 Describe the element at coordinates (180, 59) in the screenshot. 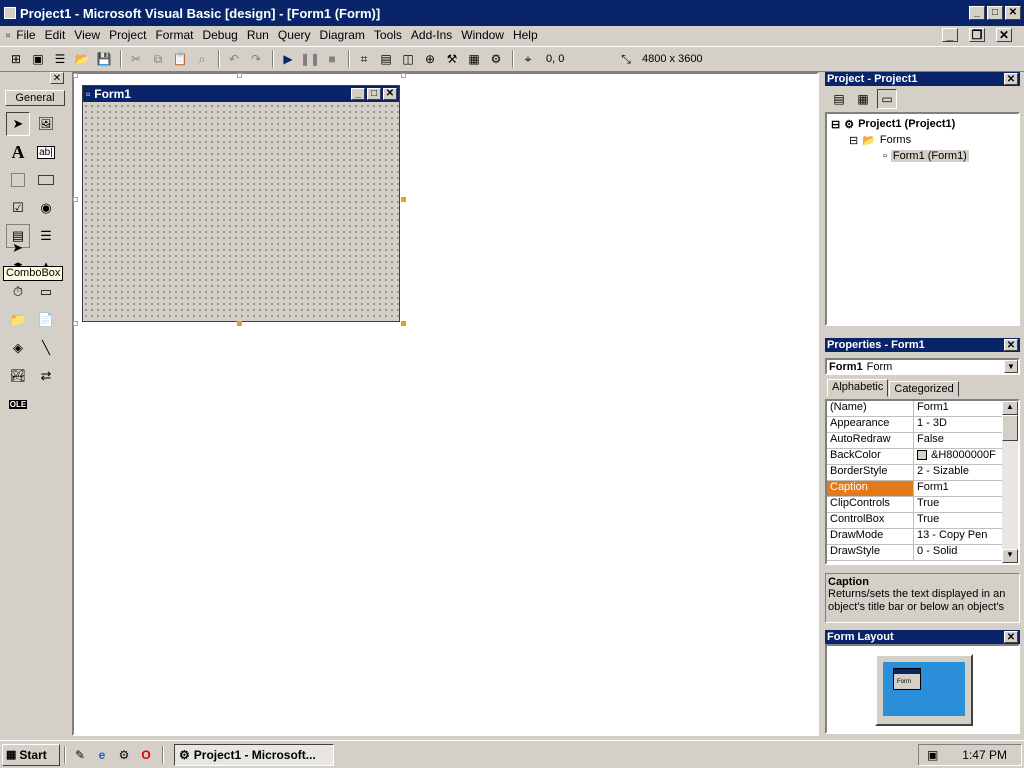

I see `paste-icon: 📋` at that location.